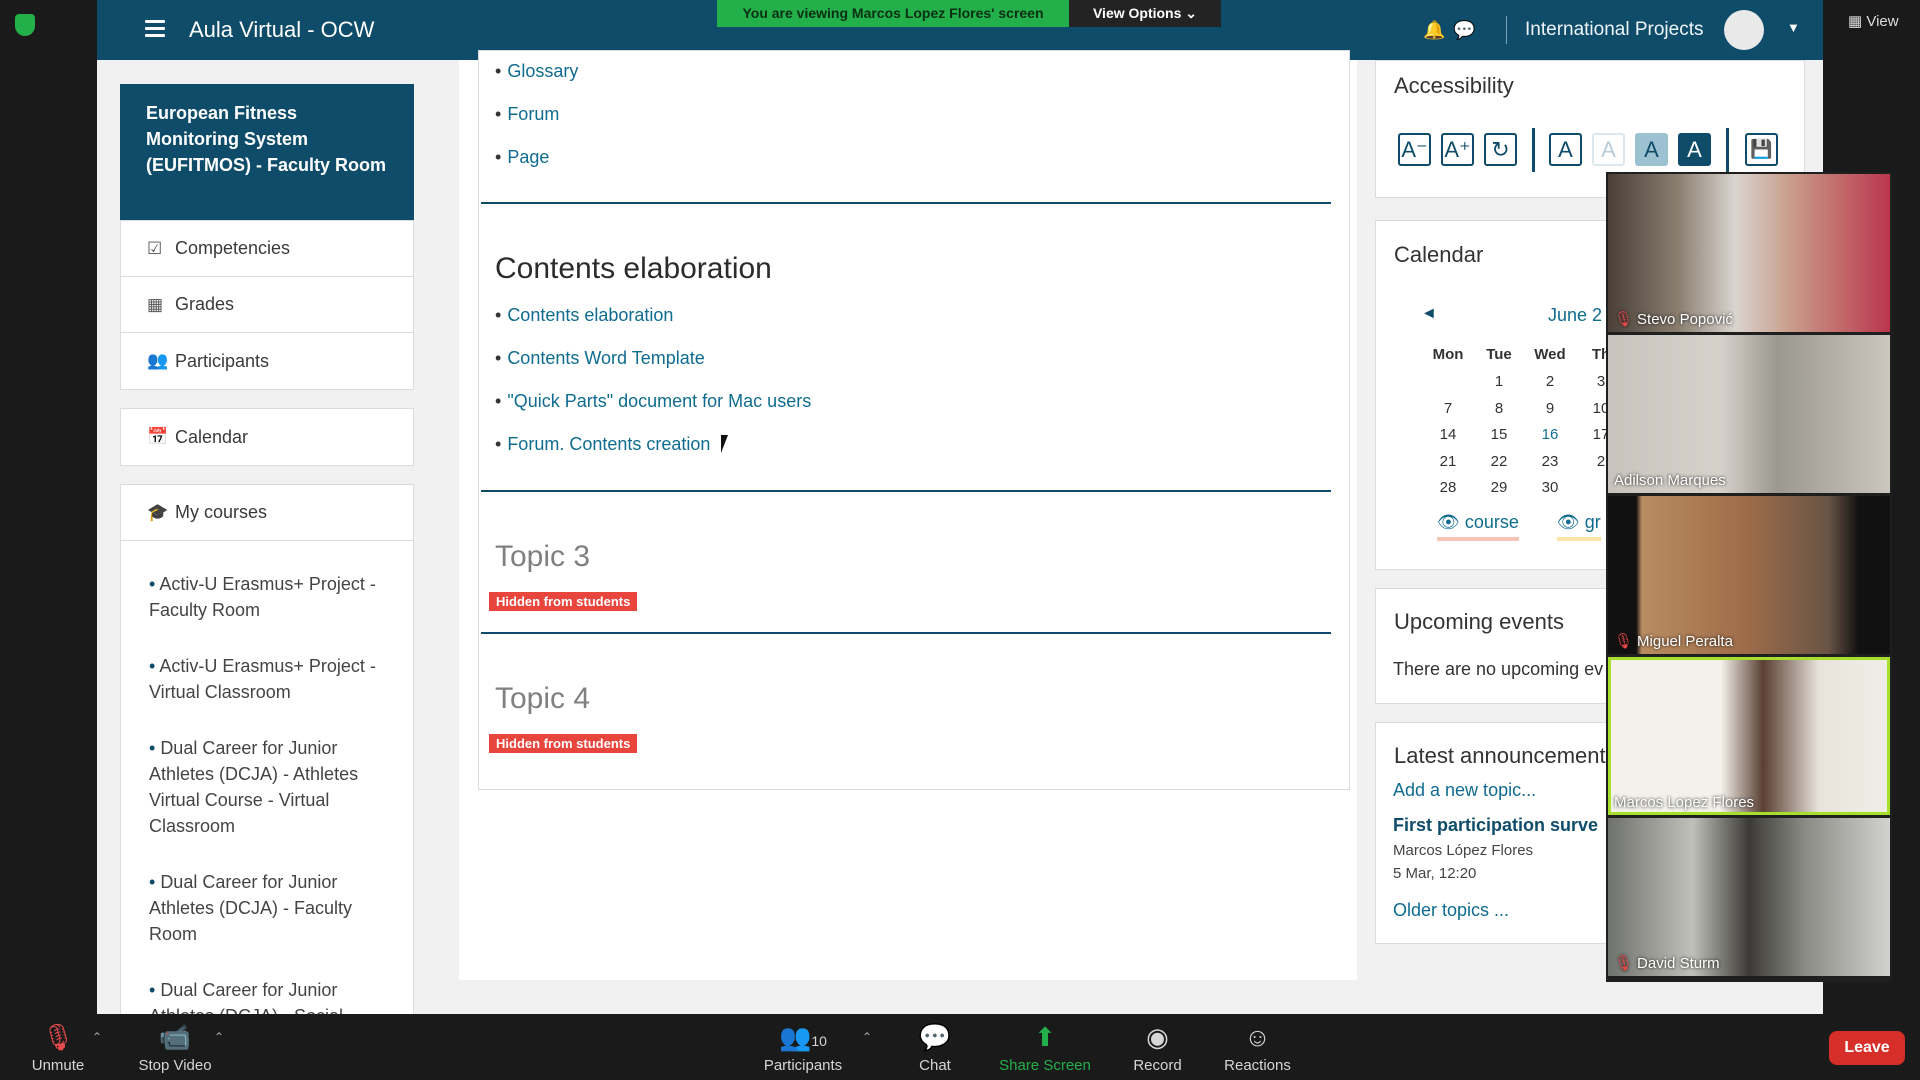 The height and width of the screenshot is (1080, 1920). I want to click on calendar-day: 14, so click(1448, 434).